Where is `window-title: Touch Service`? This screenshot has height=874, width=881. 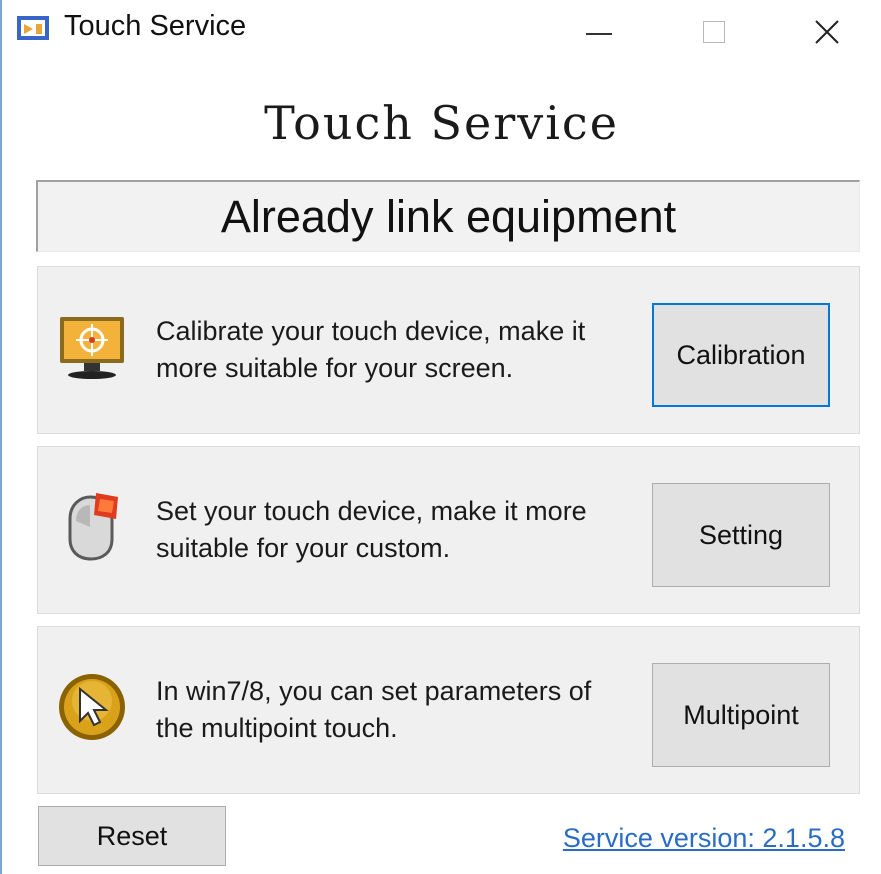
window-title: Touch Service is located at coordinates (155, 26).